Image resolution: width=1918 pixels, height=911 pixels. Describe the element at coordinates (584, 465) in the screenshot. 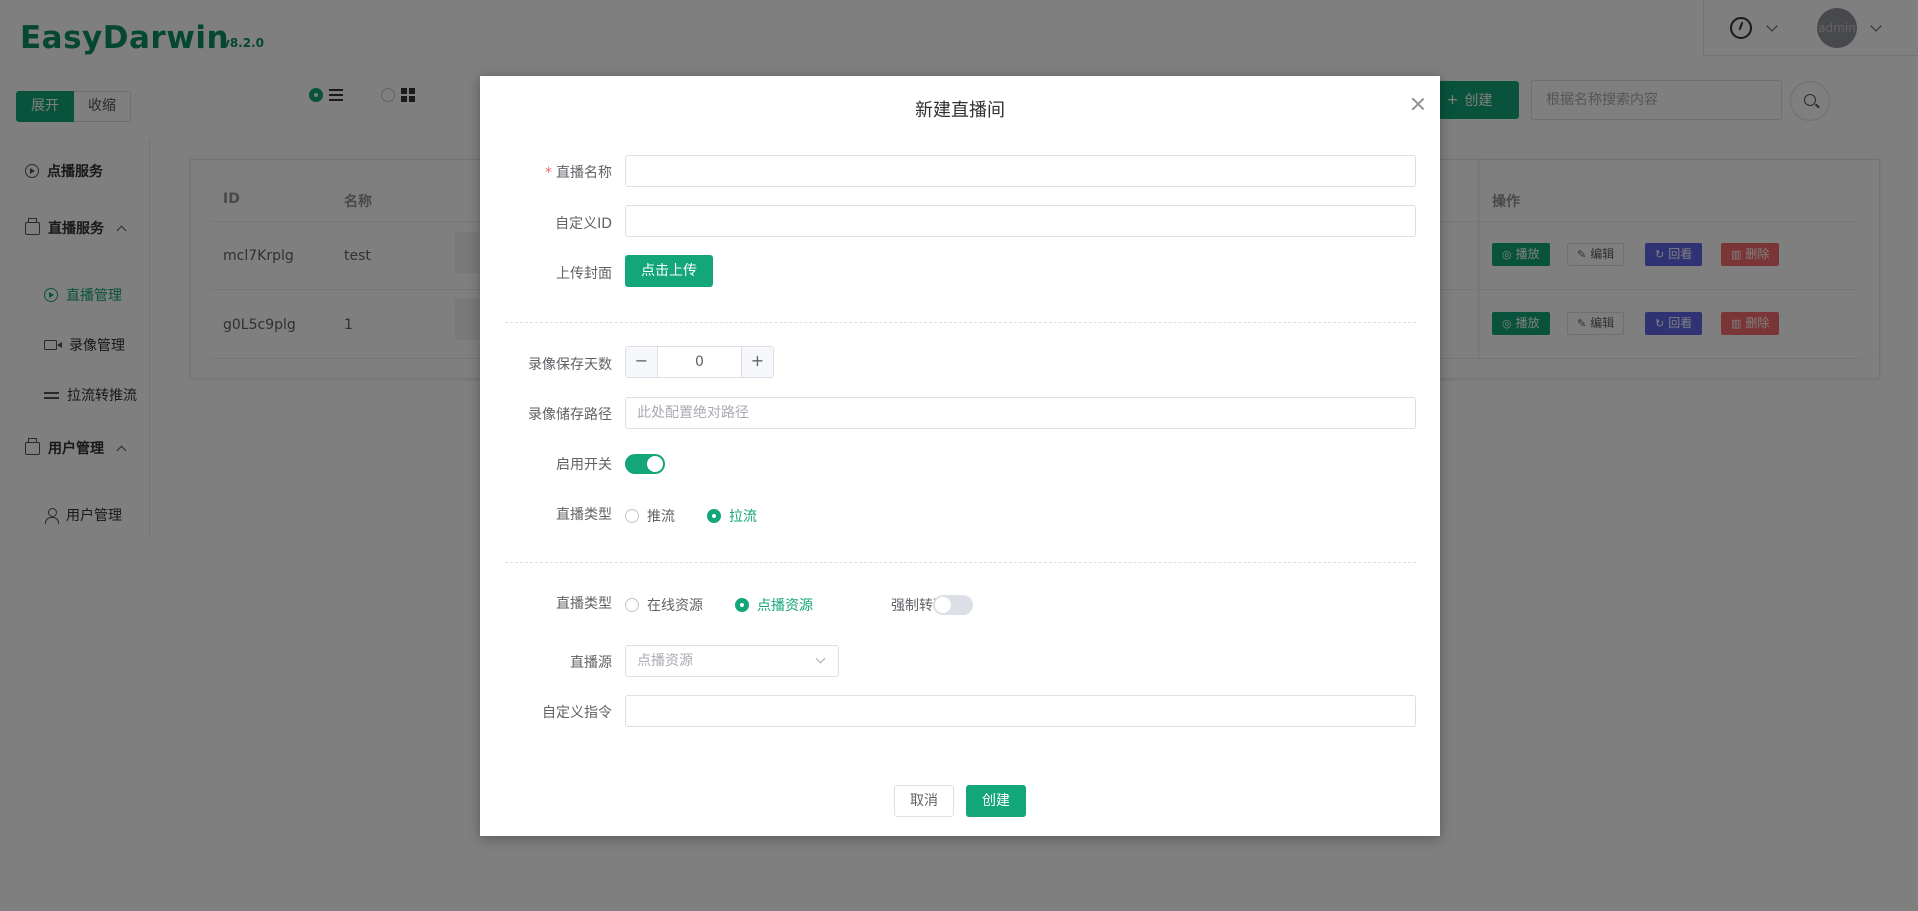

I see `enable-label: 启用开关` at that location.